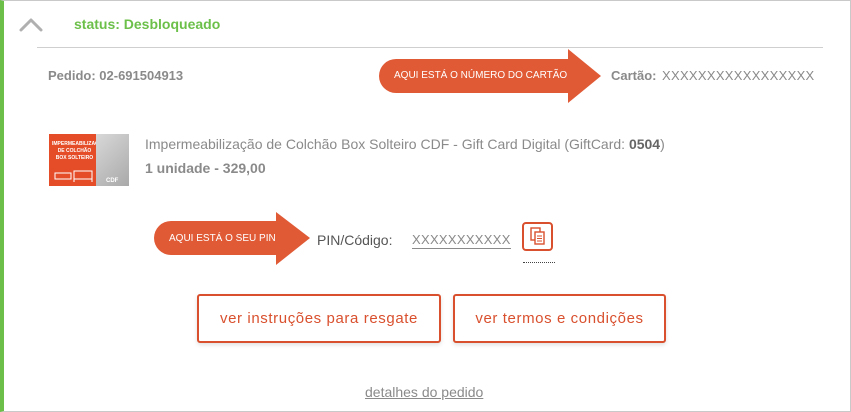  I want to click on pin-label: PIN/Código:, so click(355, 240).